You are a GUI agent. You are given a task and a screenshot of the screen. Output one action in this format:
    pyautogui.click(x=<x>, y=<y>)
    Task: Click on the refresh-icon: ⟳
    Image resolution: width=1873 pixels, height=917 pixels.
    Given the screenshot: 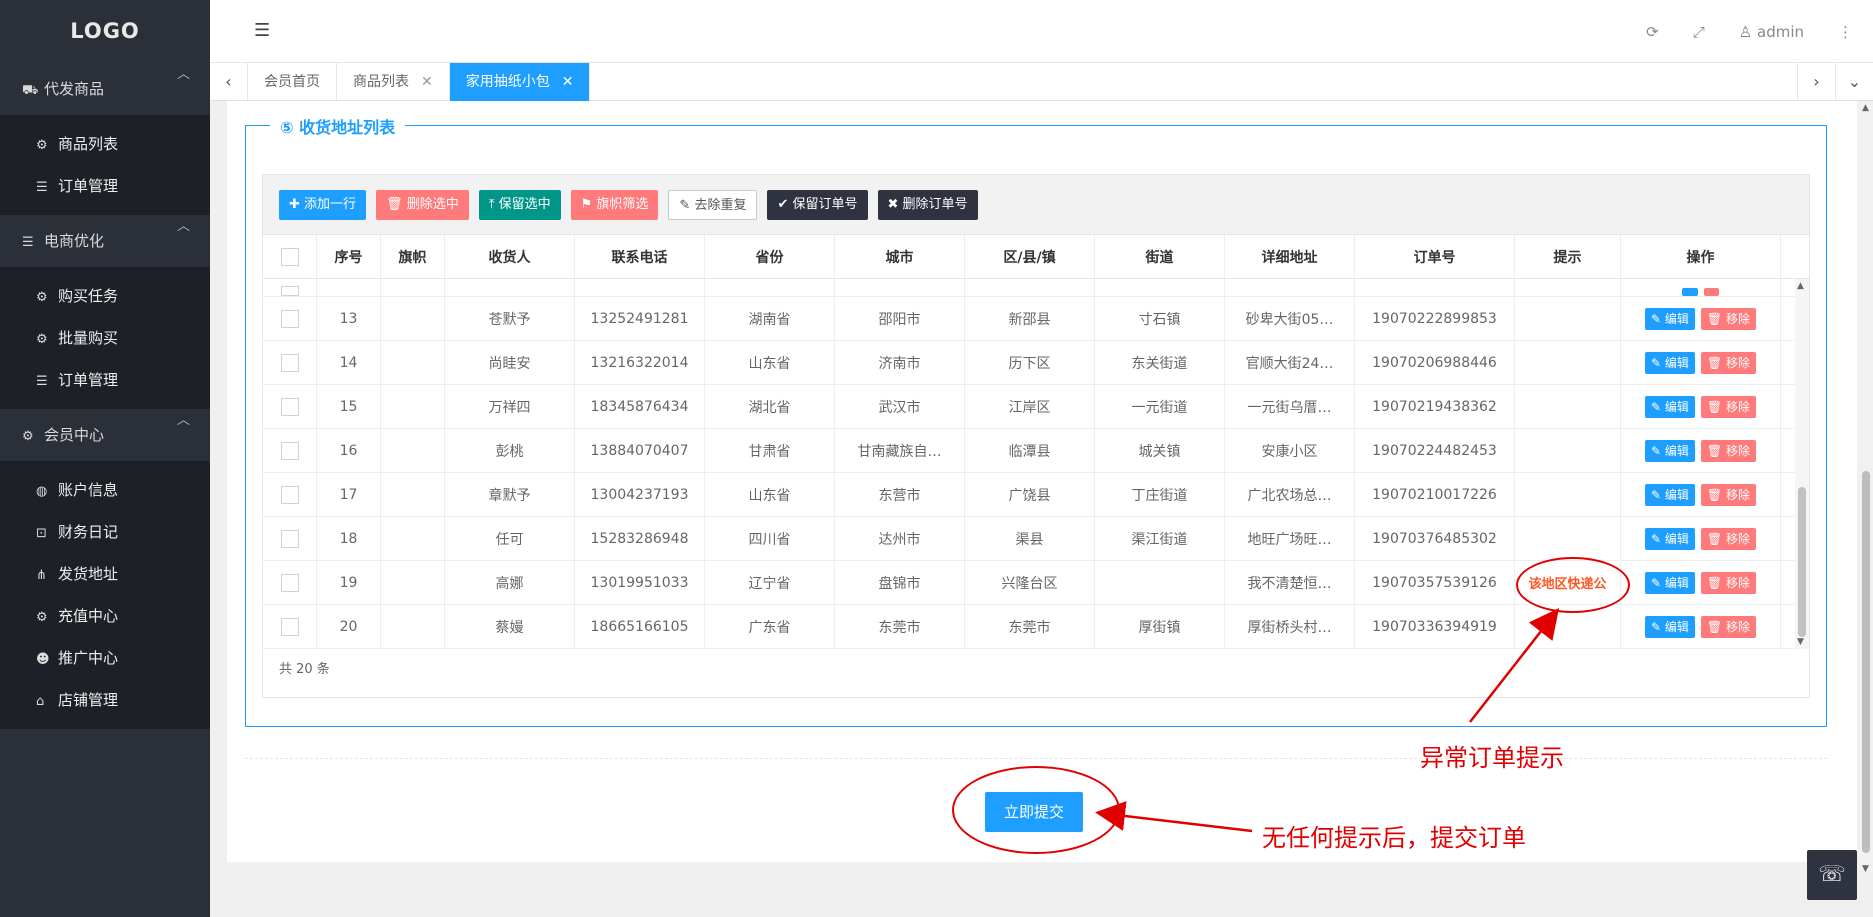 What is the action you would take?
    pyautogui.click(x=1652, y=32)
    